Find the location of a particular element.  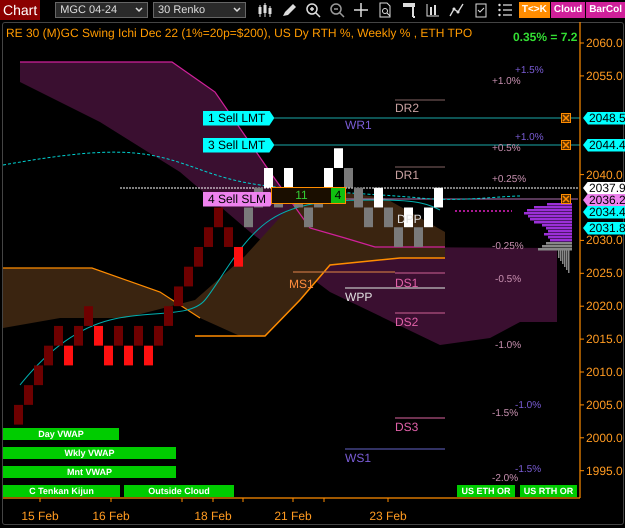

pivot-label: DS3 is located at coordinates (406, 427).